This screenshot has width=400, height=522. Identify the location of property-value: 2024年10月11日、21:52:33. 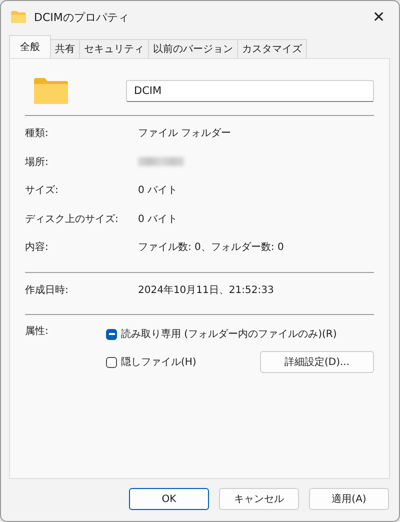
(206, 290).